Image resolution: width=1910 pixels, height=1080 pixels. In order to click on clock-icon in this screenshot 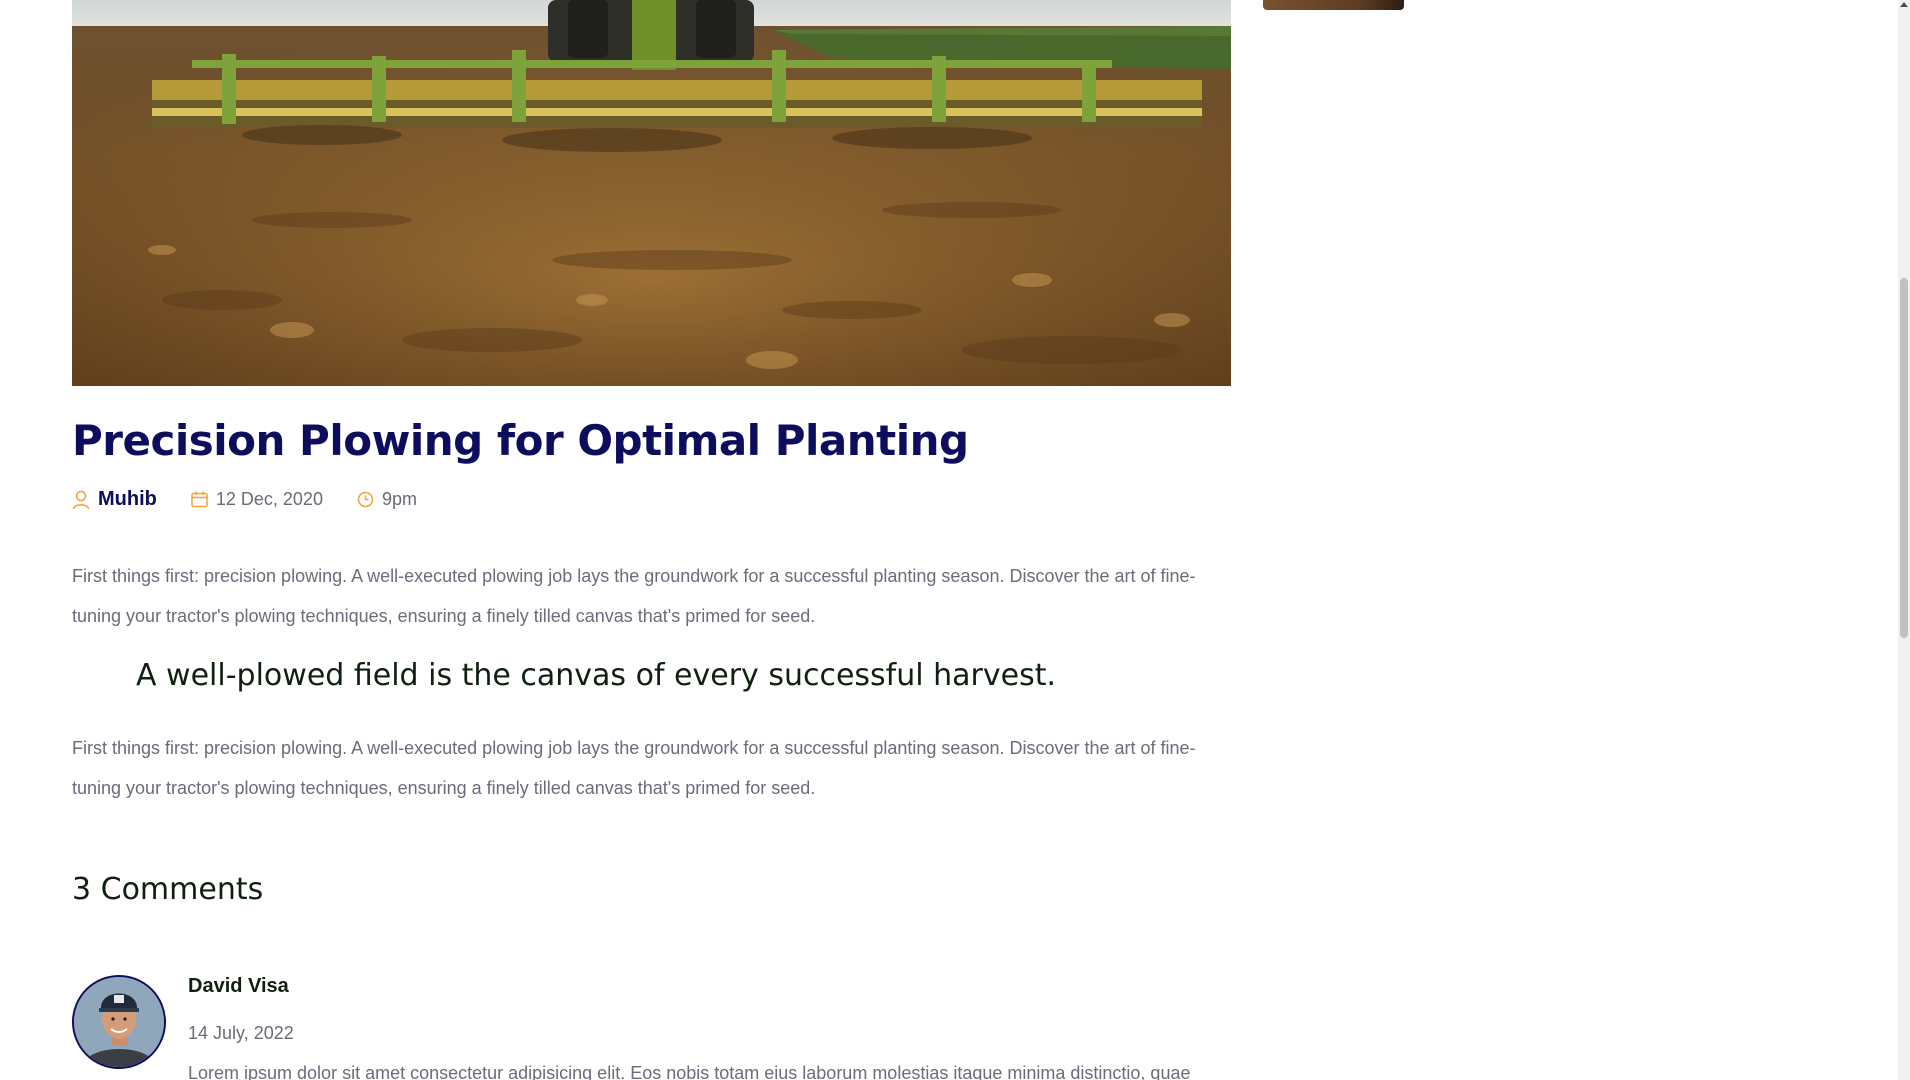, I will do `click(365, 499)`.